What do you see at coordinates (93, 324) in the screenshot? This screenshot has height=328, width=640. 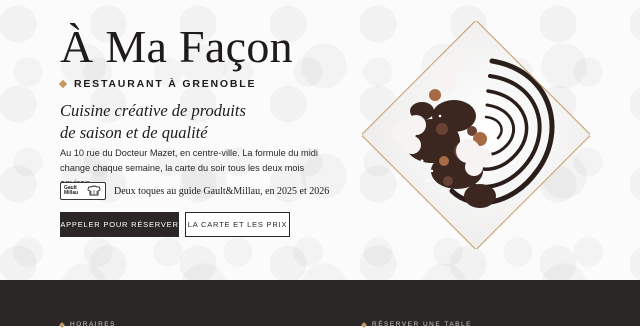 I see `hours-label: HORAIRES` at bounding box center [93, 324].